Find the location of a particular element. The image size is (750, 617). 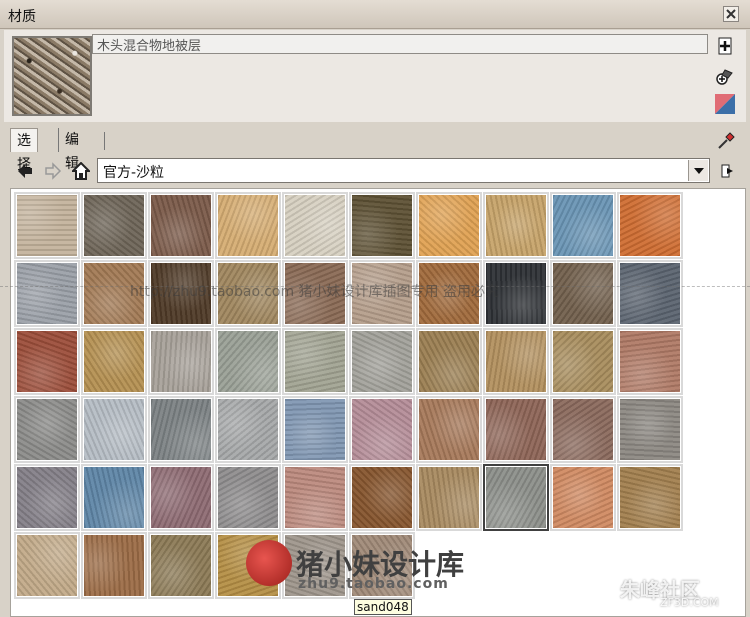

forward-button is located at coordinates (53, 171).